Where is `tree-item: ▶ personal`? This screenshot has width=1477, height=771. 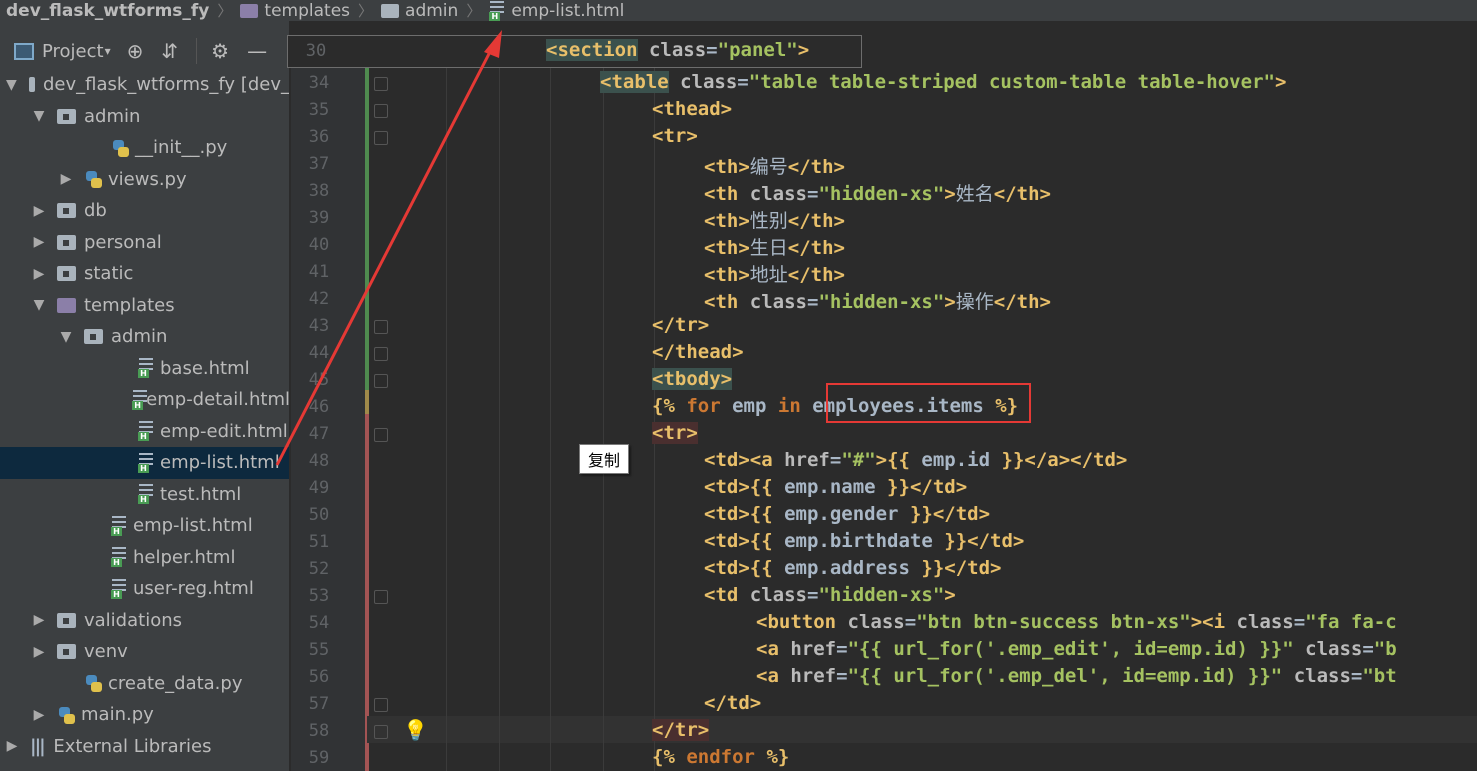
tree-item: ▶ personal is located at coordinates (144, 243).